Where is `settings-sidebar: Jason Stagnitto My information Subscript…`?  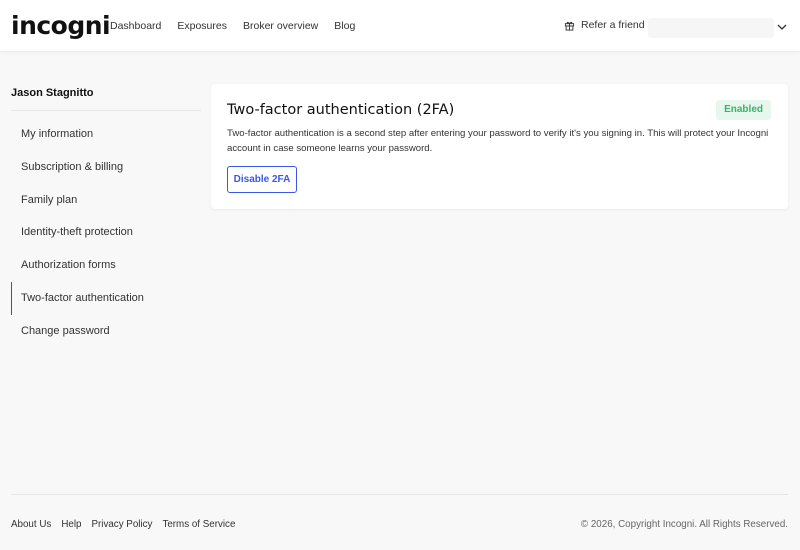 settings-sidebar: Jason Stagnitto My information Subscript… is located at coordinates (106, 217).